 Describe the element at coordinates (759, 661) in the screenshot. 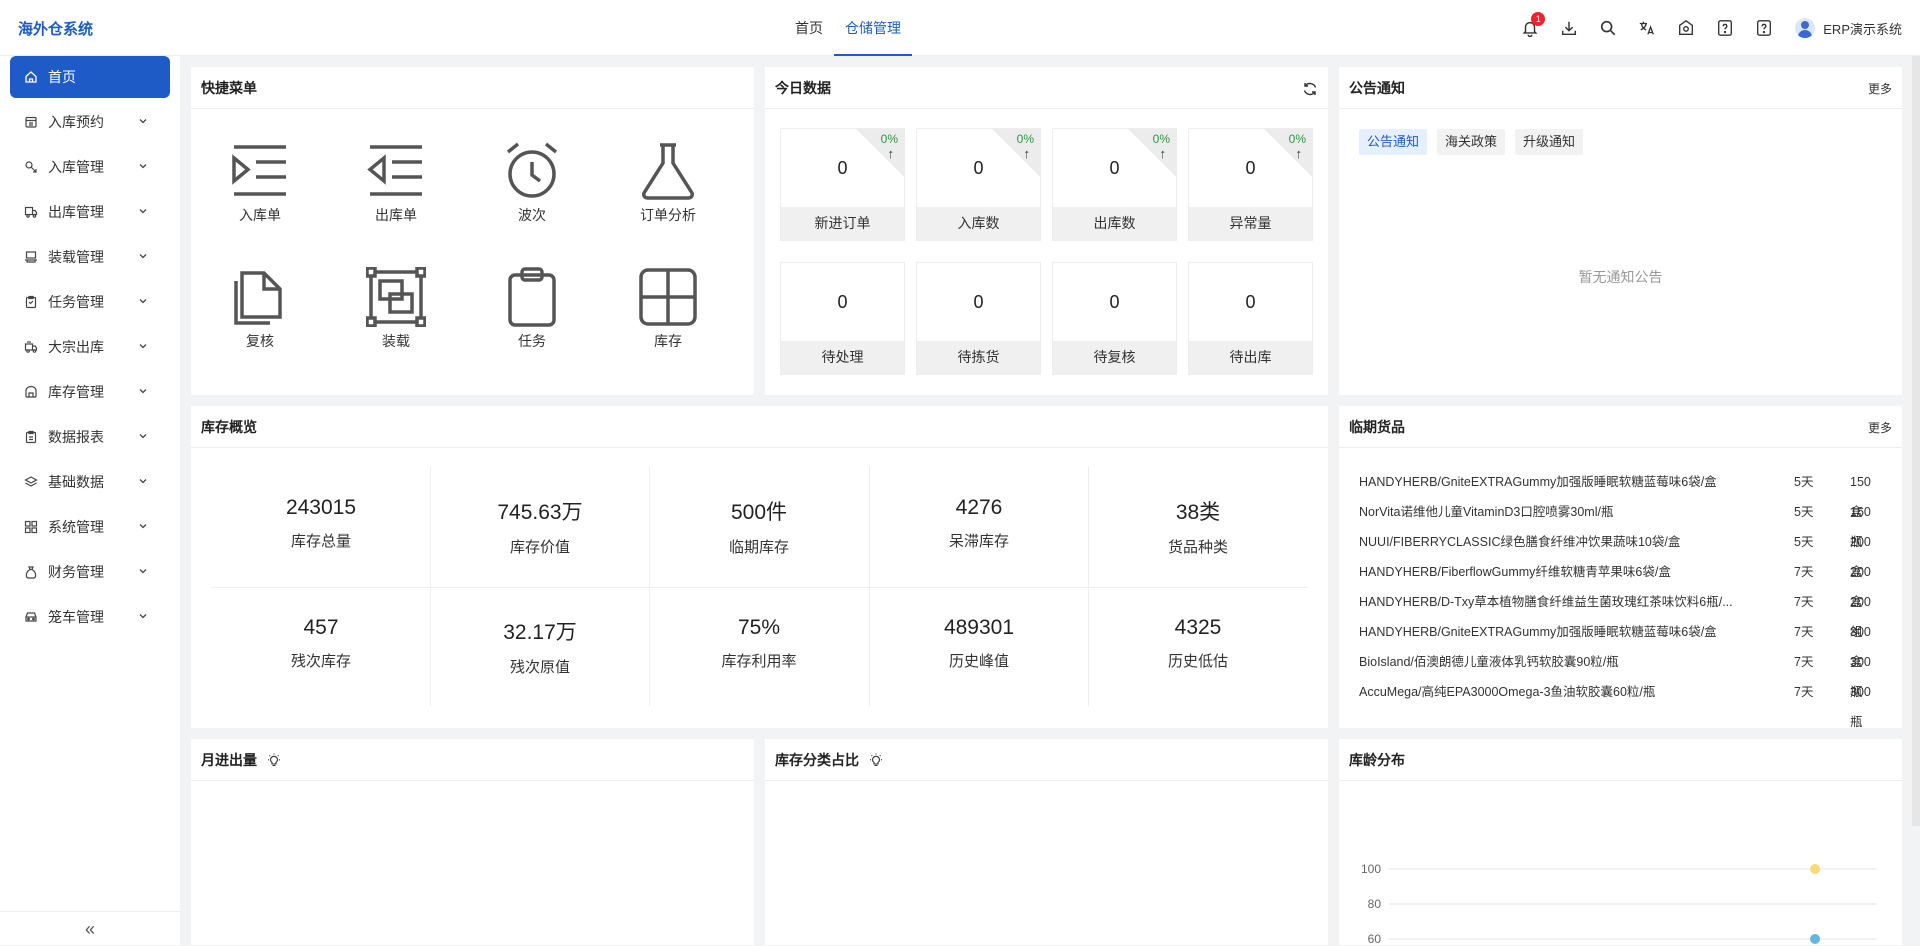

I see `stat-label: 库存利用率` at that location.